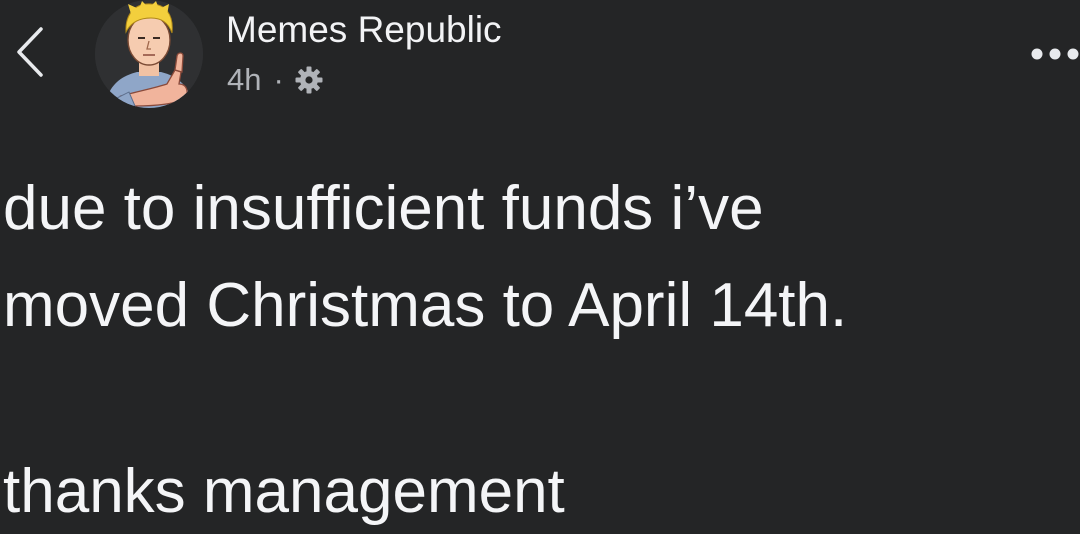 This screenshot has width=1080, height=534. Describe the element at coordinates (383, 208) in the screenshot. I see `post-text-line: due to insufficient funds i’ve` at that location.